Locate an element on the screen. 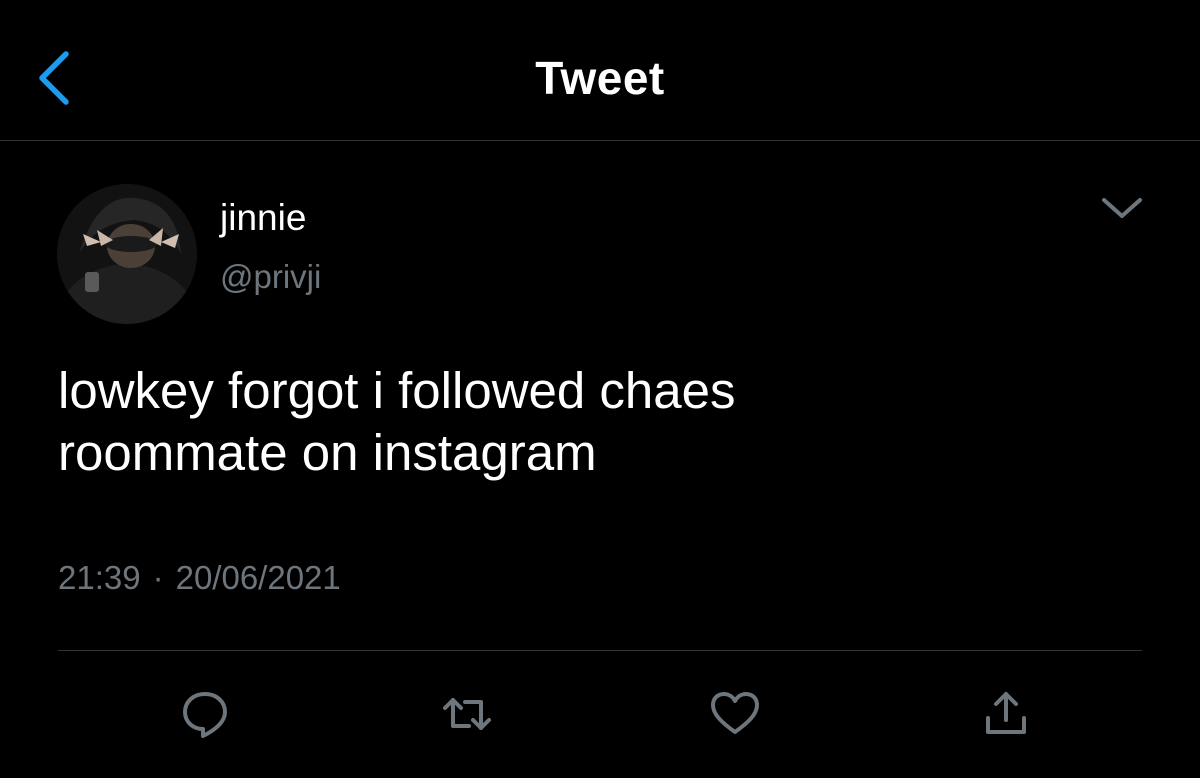 The image size is (1200, 778). user-handle: @privji is located at coordinates (270, 277).